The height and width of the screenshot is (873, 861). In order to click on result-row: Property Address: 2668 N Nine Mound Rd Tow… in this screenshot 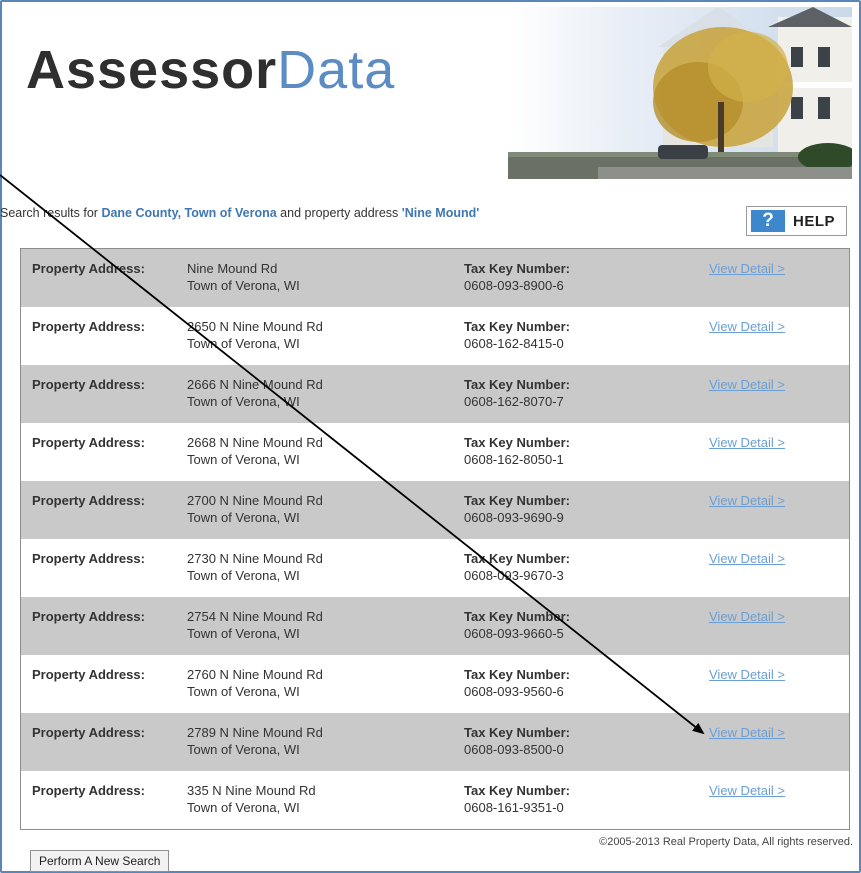, I will do `click(435, 452)`.